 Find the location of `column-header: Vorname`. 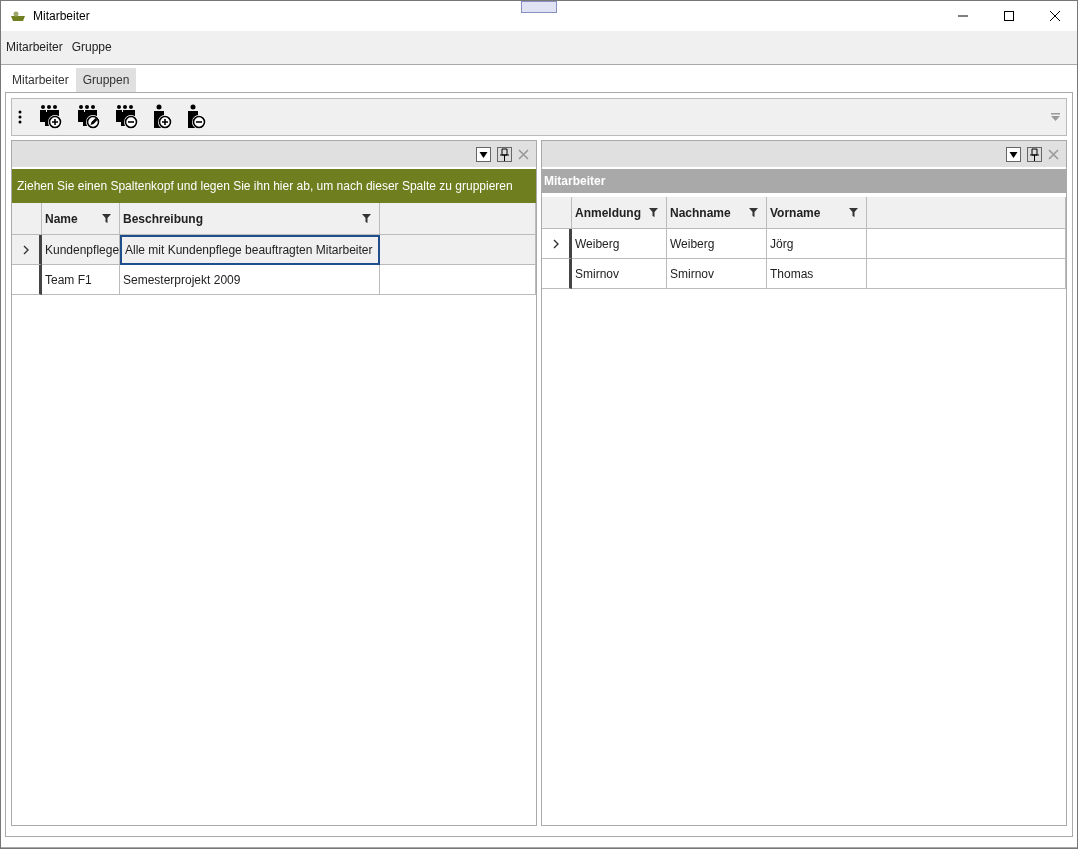

column-header: Vorname is located at coordinates (817, 213).